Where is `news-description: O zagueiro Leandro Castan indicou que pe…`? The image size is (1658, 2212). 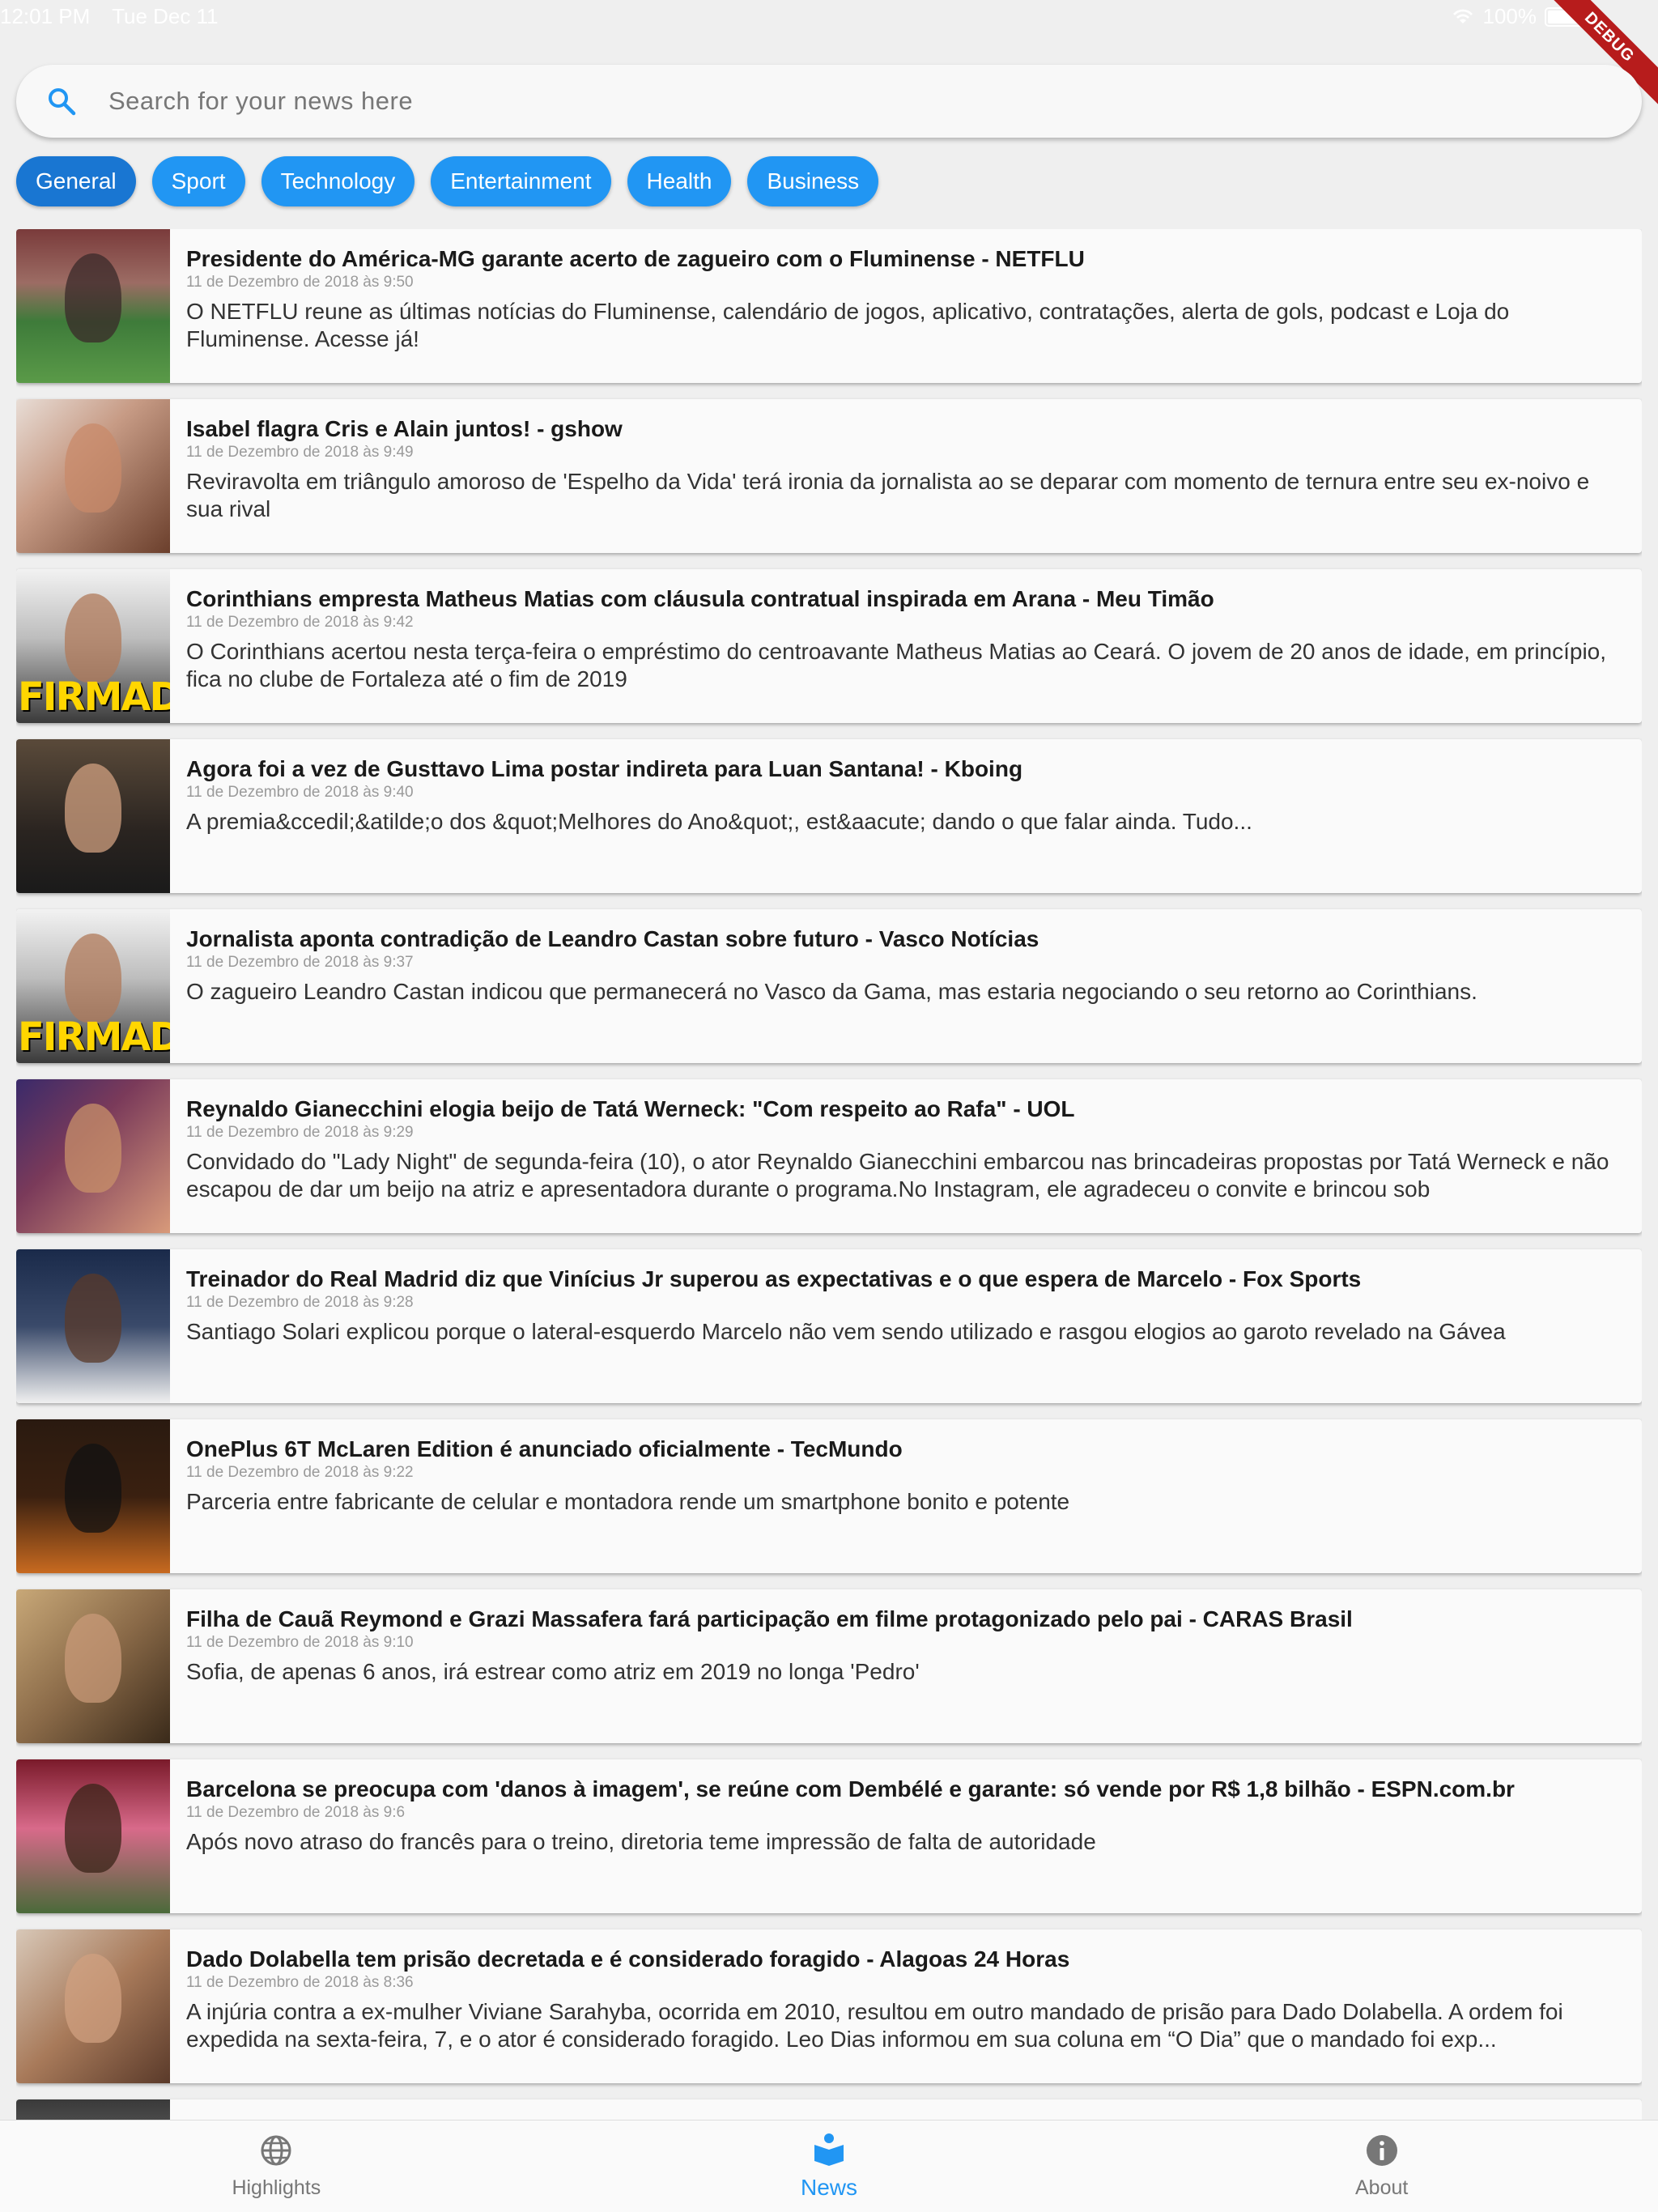
news-description: O zagueiro Leandro Castan indicou que pe… is located at coordinates (831, 992).